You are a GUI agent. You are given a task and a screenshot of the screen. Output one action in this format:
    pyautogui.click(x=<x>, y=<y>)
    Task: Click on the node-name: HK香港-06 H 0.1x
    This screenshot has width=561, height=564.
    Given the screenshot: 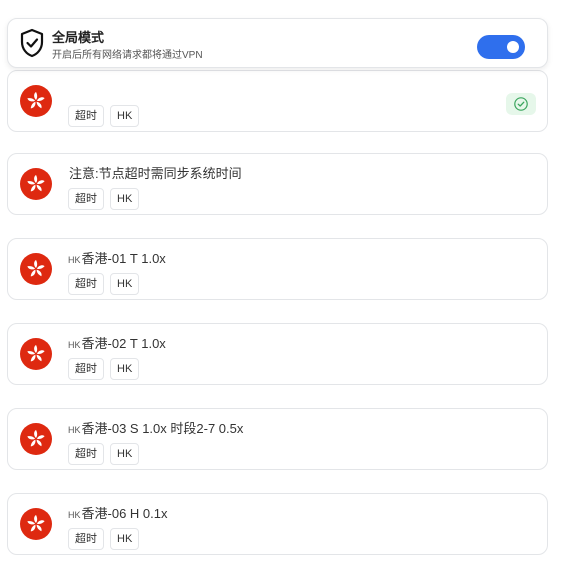 What is the action you would take?
    pyautogui.click(x=118, y=512)
    